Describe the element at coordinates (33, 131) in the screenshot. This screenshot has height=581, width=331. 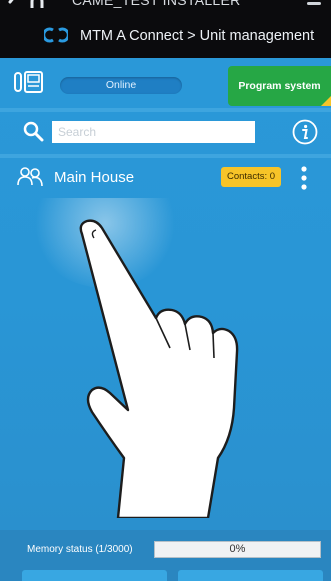
I see `search-icon` at that location.